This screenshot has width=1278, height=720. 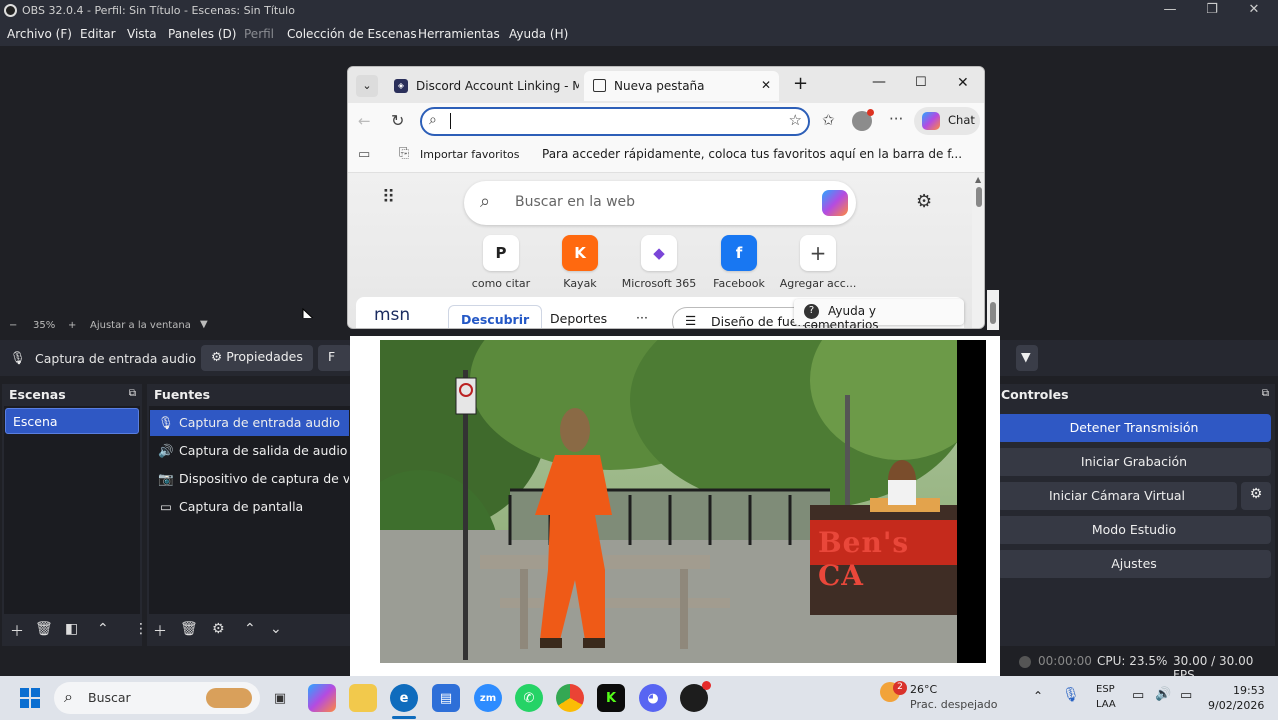 I want to click on close-tab-icon: ✕, so click(x=766, y=85).